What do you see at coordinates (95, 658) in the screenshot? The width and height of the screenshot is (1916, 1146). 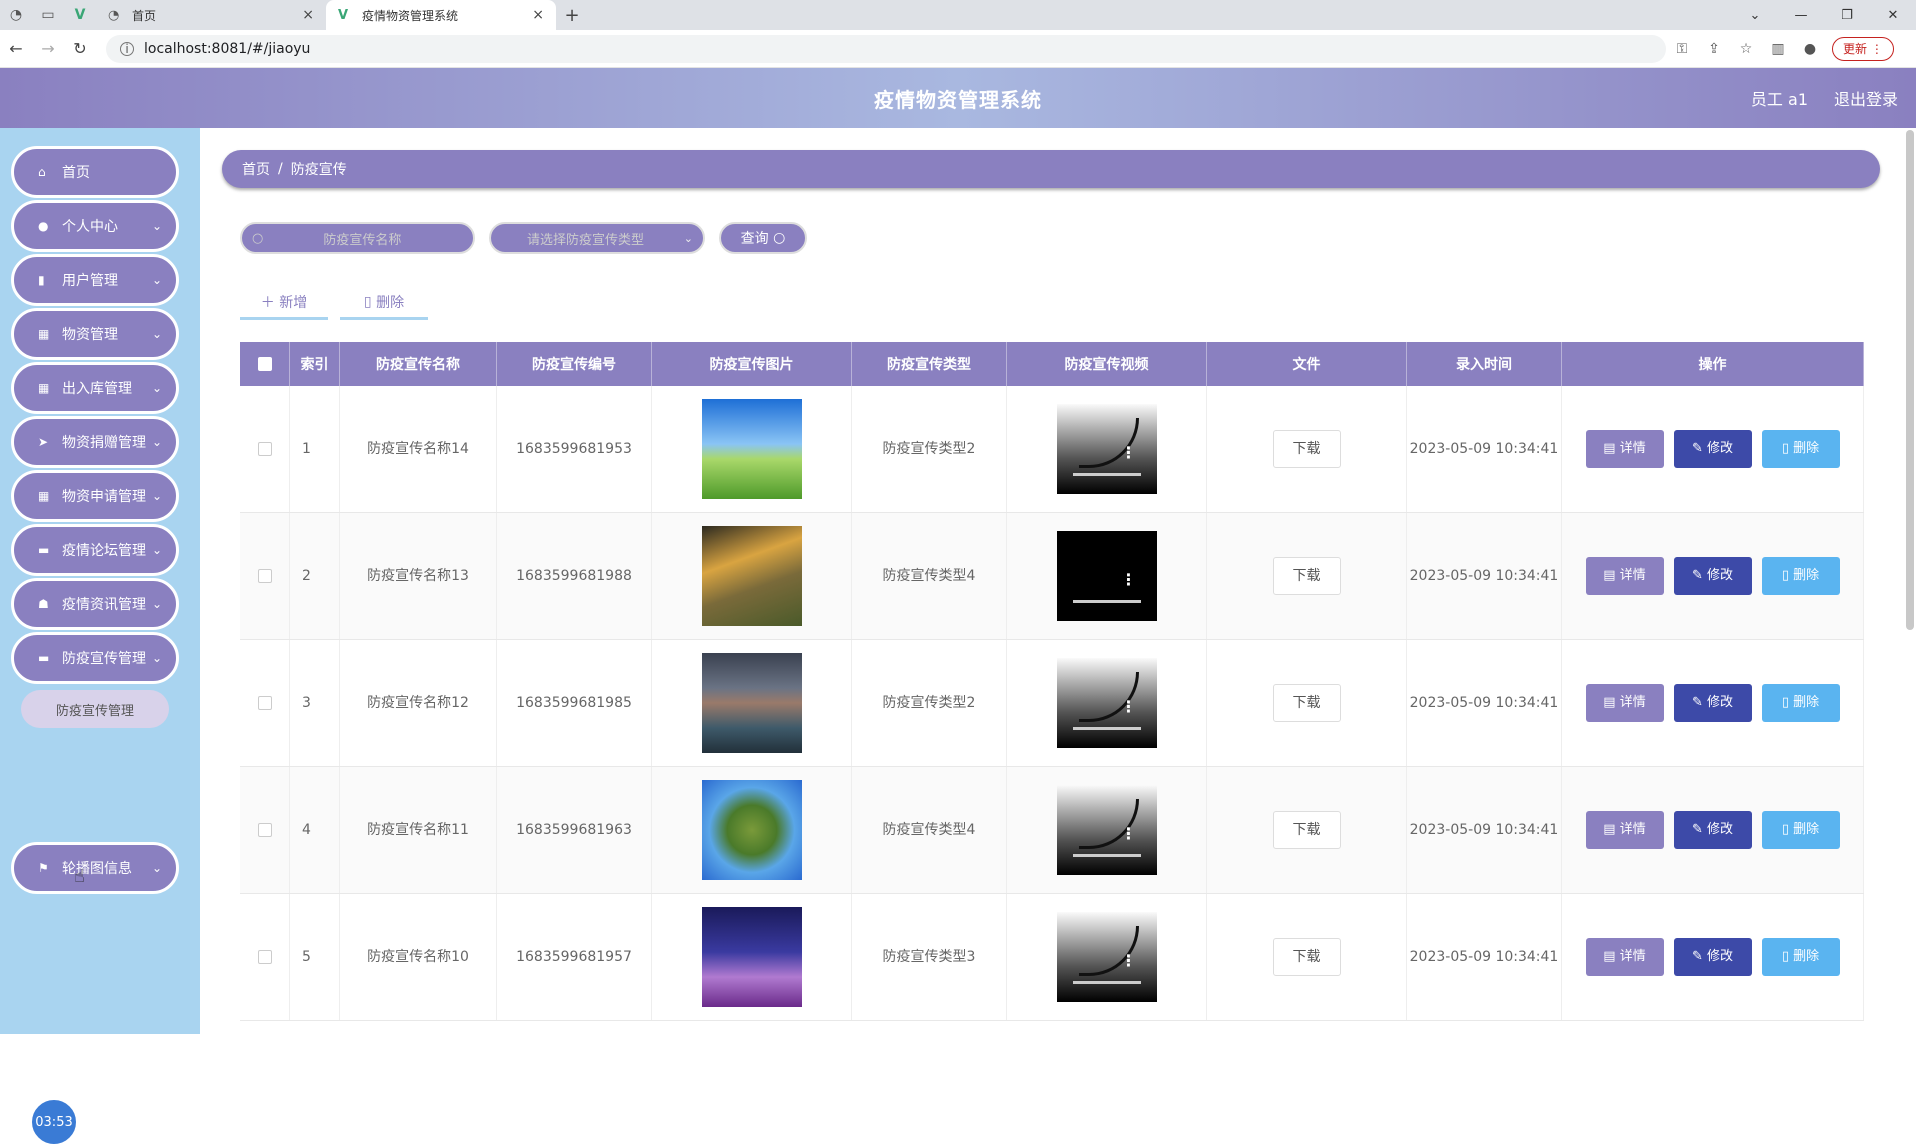 I see `sidebar-item-propaganda: ▬ 防疫宣传管理 ⌄` at bounding box center [95, 658].